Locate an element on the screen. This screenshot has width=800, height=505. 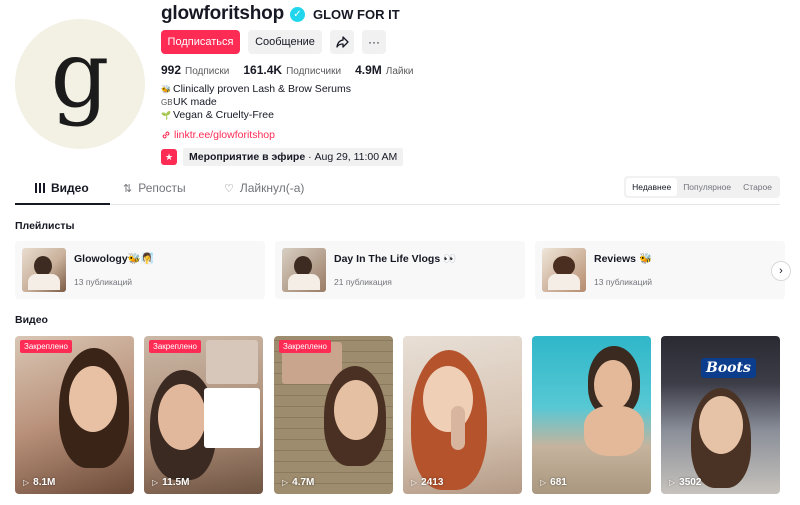
views-count: 2413 is located at coordinates (432, 482).